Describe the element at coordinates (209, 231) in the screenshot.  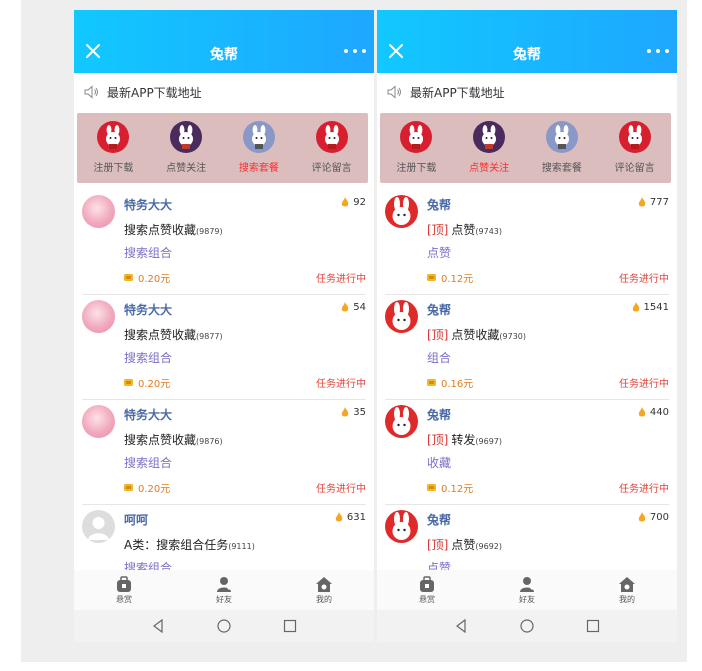
I see `task-id: (9879)` at that location.